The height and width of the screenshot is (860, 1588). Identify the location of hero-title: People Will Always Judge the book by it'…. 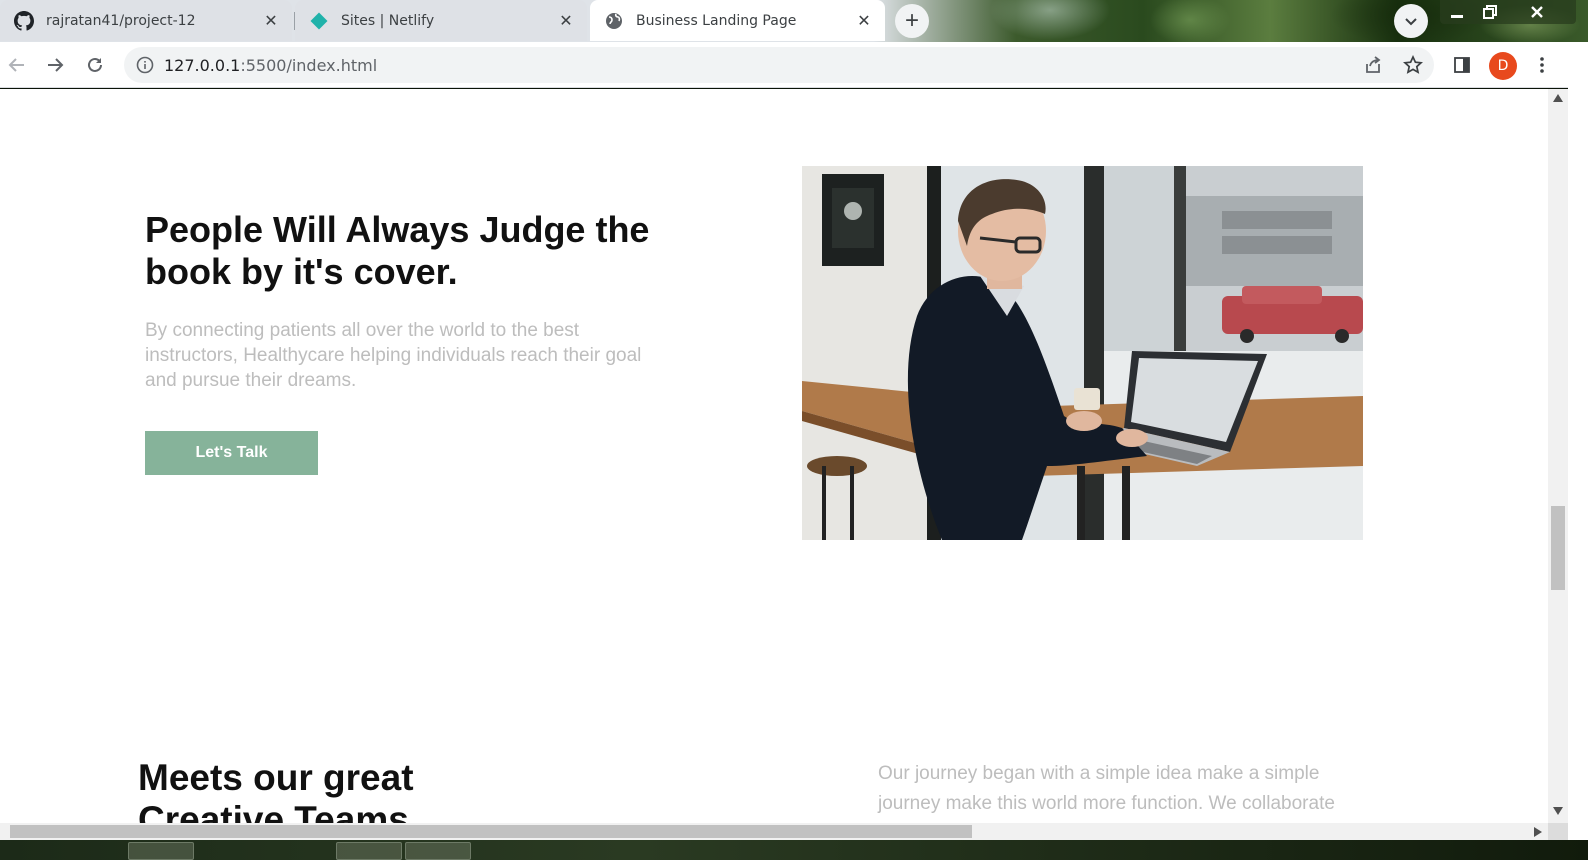
(397, 250).